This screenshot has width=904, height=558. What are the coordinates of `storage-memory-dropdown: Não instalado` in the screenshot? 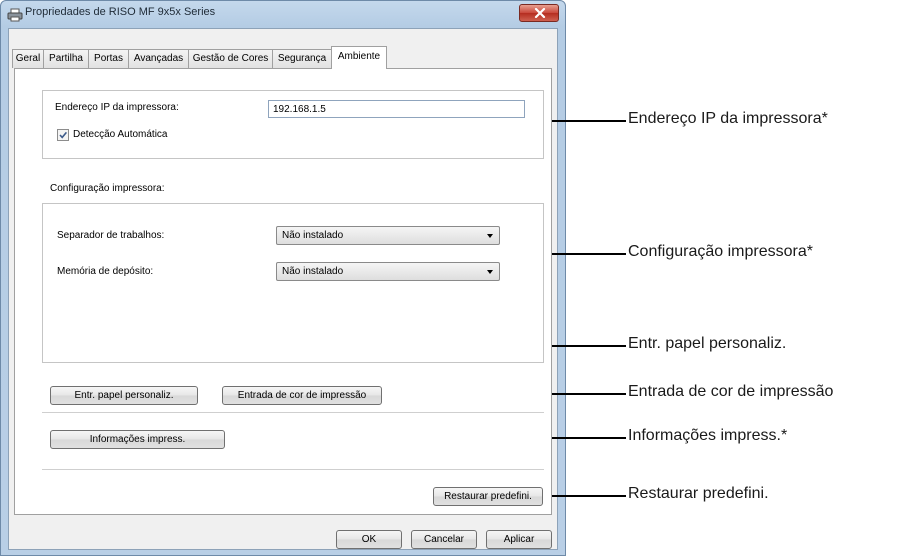 It's located at (388, 271).